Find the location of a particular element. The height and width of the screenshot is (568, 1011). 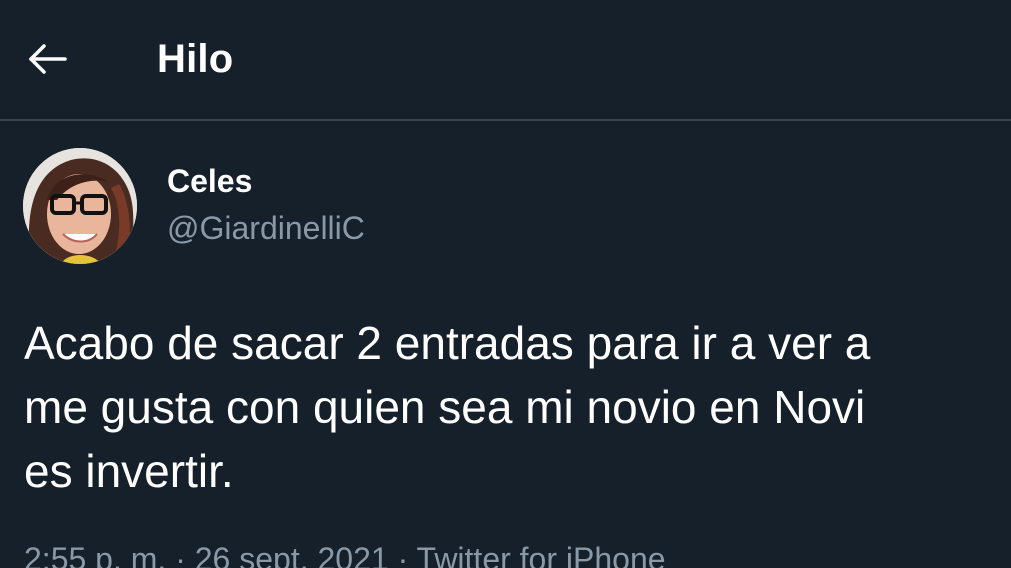

tweet-source: Twitter for iPhone is located at coordinates (541, 554).